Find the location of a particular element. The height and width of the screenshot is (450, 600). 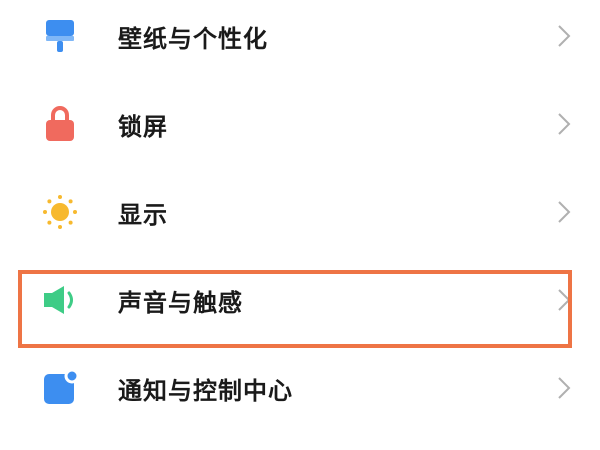

settings-item-label: 通知与控制中心 is located at coordinates (205, 390).